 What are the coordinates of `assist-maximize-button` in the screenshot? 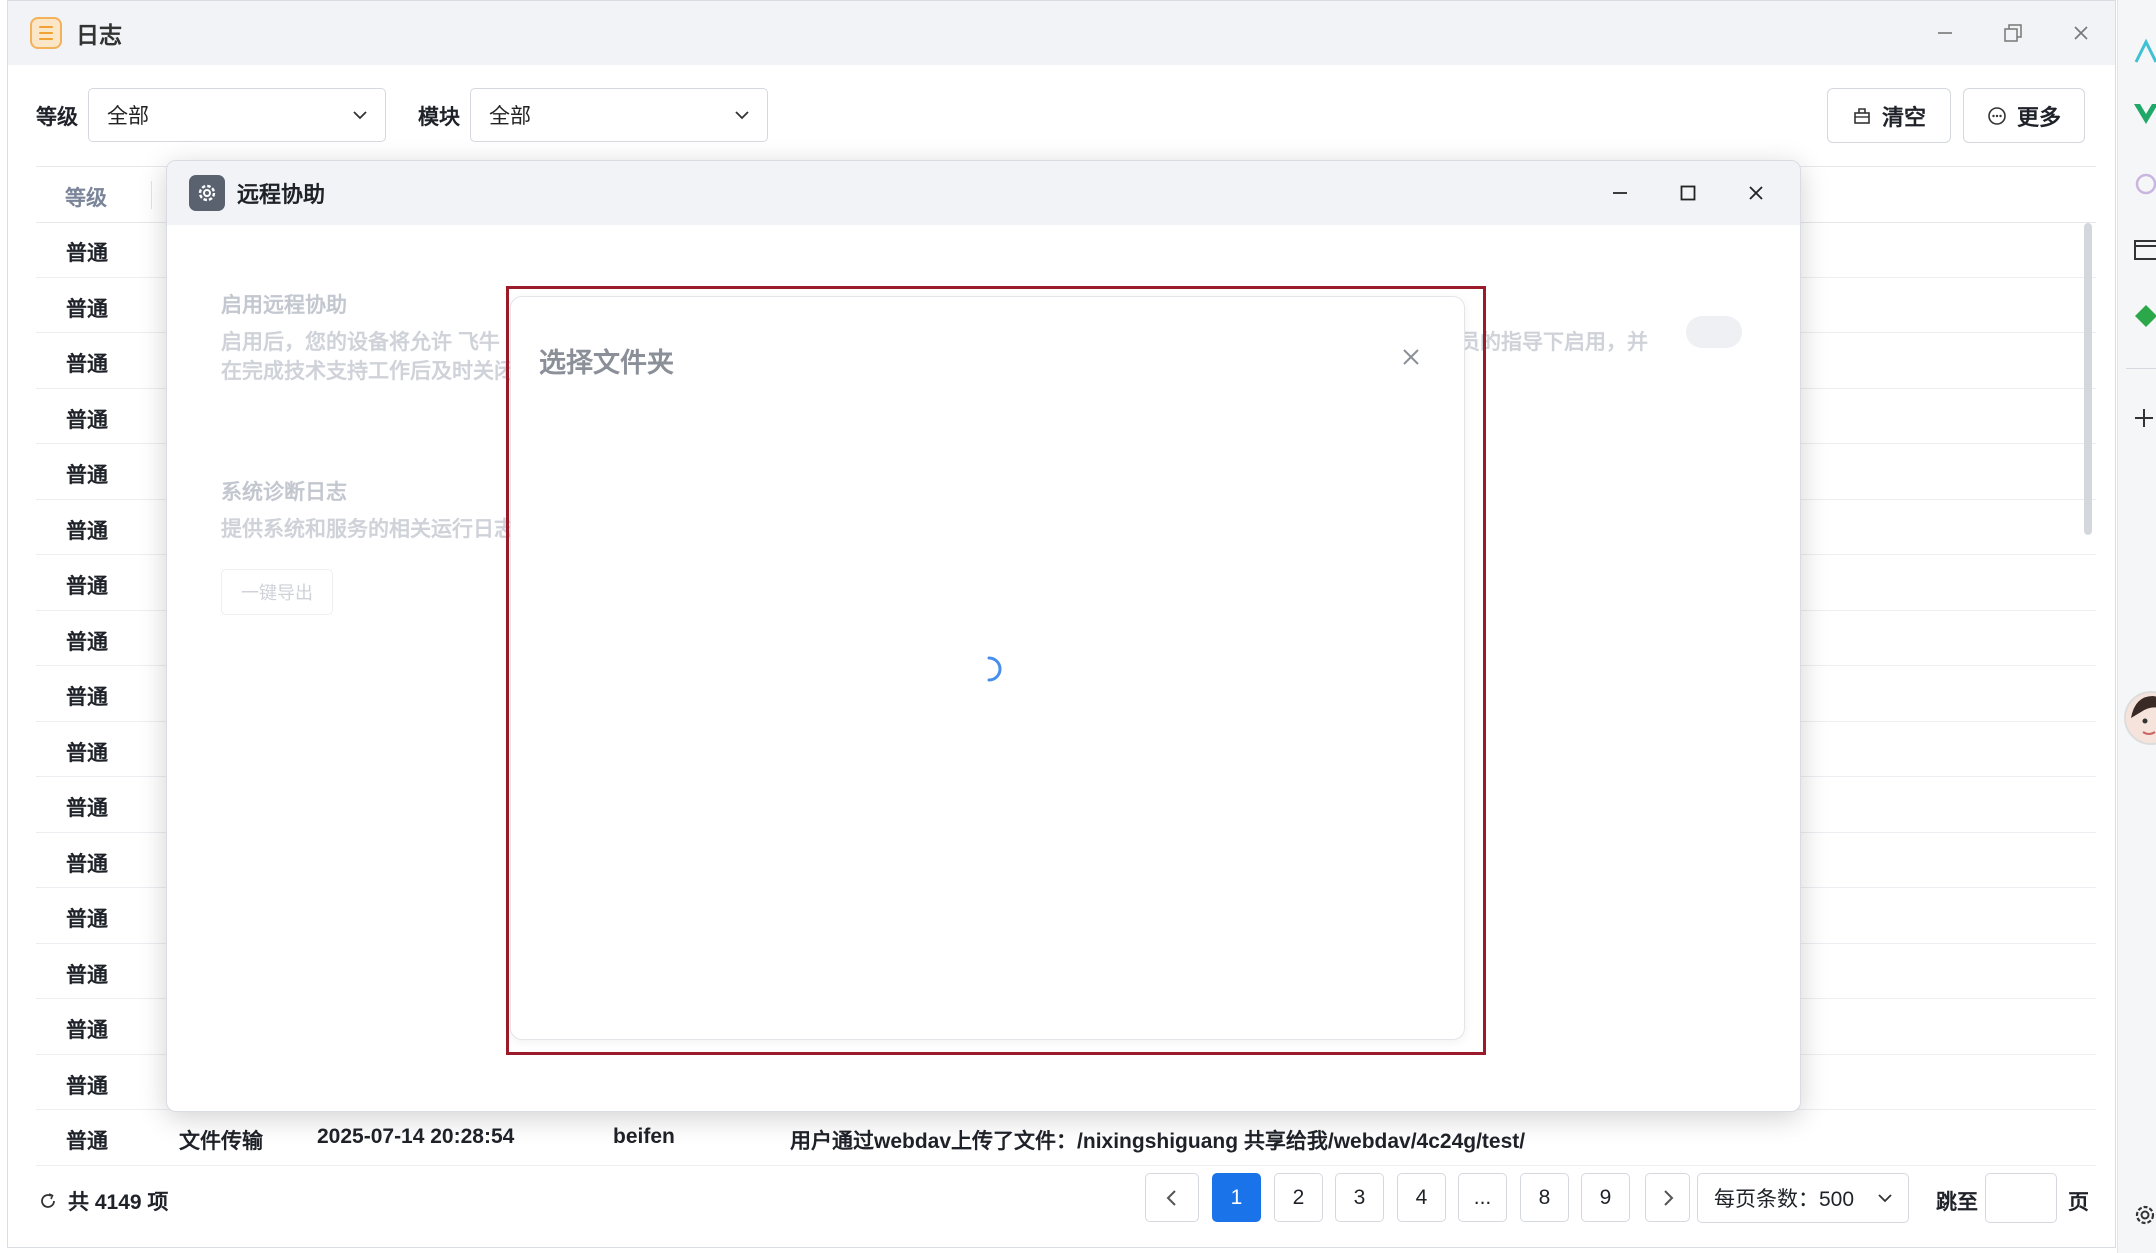 It's located at (1688, 193).